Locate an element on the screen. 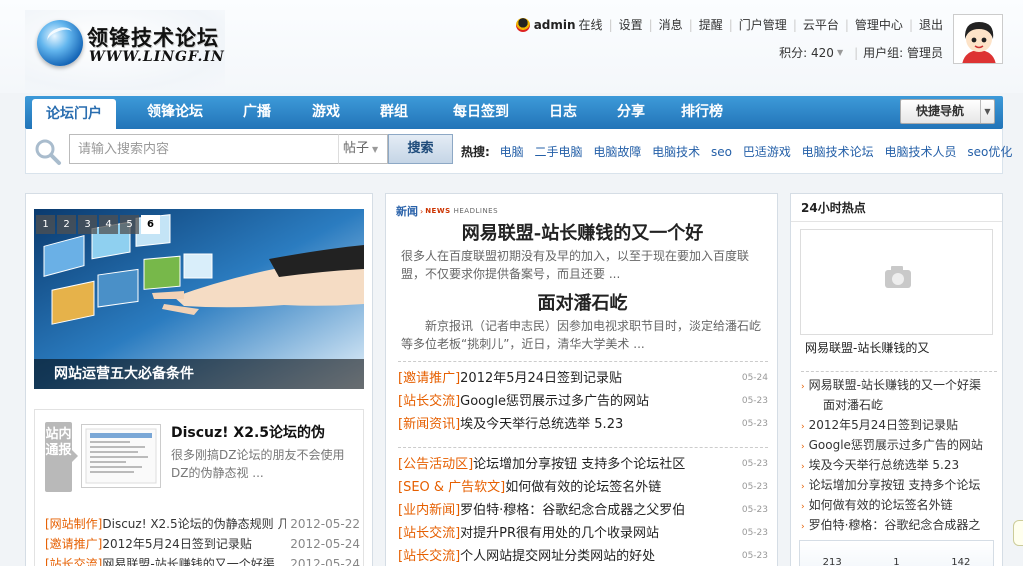 This screenshot has height=566, width=1023. user-link: 提醒 is located at coordinates (711, 25).